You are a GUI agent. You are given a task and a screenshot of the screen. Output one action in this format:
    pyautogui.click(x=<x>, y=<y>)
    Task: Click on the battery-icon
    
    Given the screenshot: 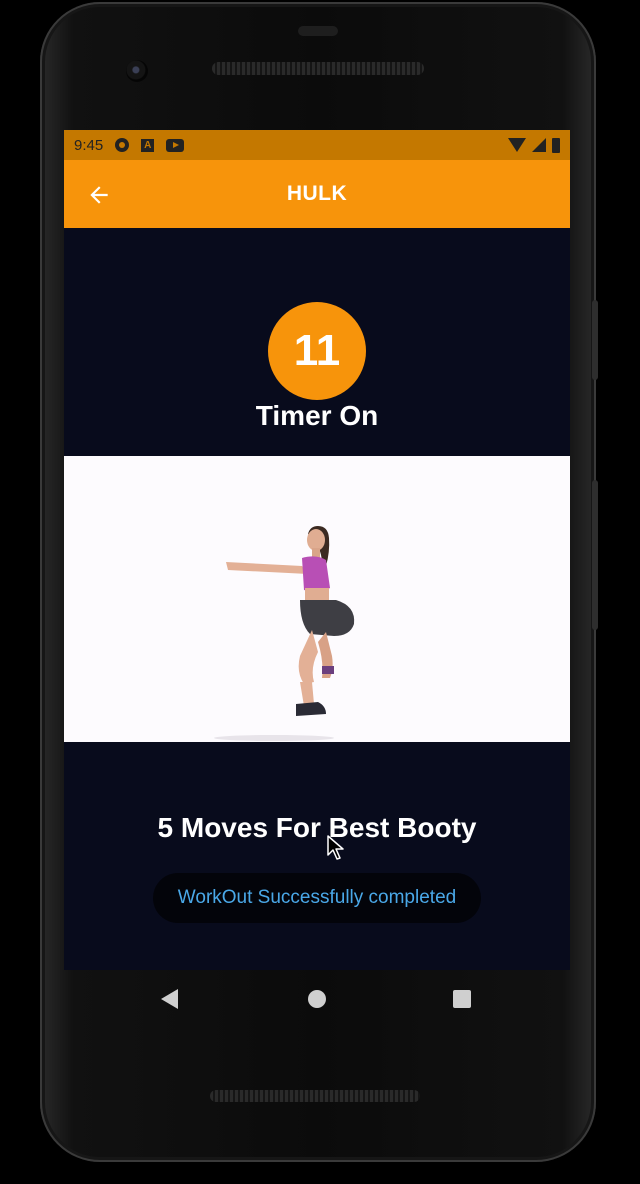 What is the action you would take?
    pyautogui.click(x=556, y=145)
    